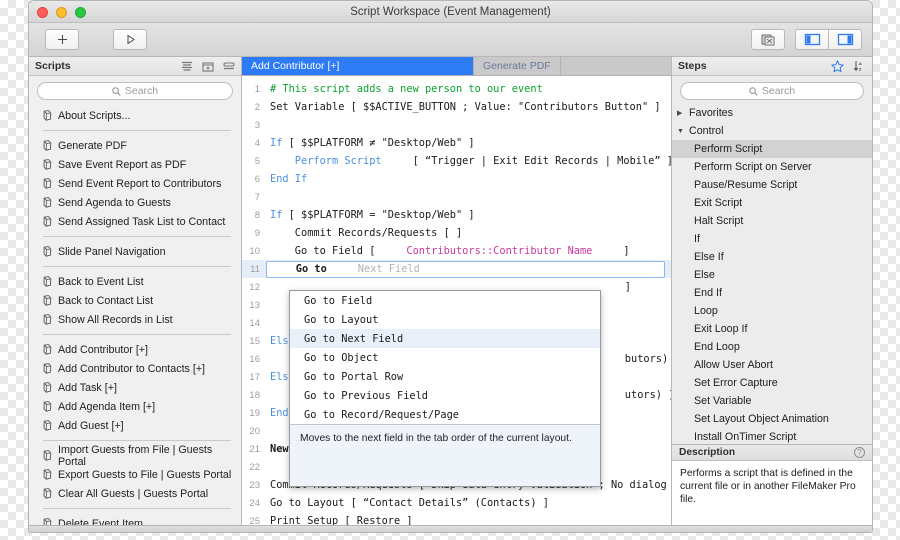 The width and height of the screenshot is (900, 540). Describe the element at coordinates (135, 349) in the screenshot. I see `script-list-item: Add Contributor [+]` at that location.